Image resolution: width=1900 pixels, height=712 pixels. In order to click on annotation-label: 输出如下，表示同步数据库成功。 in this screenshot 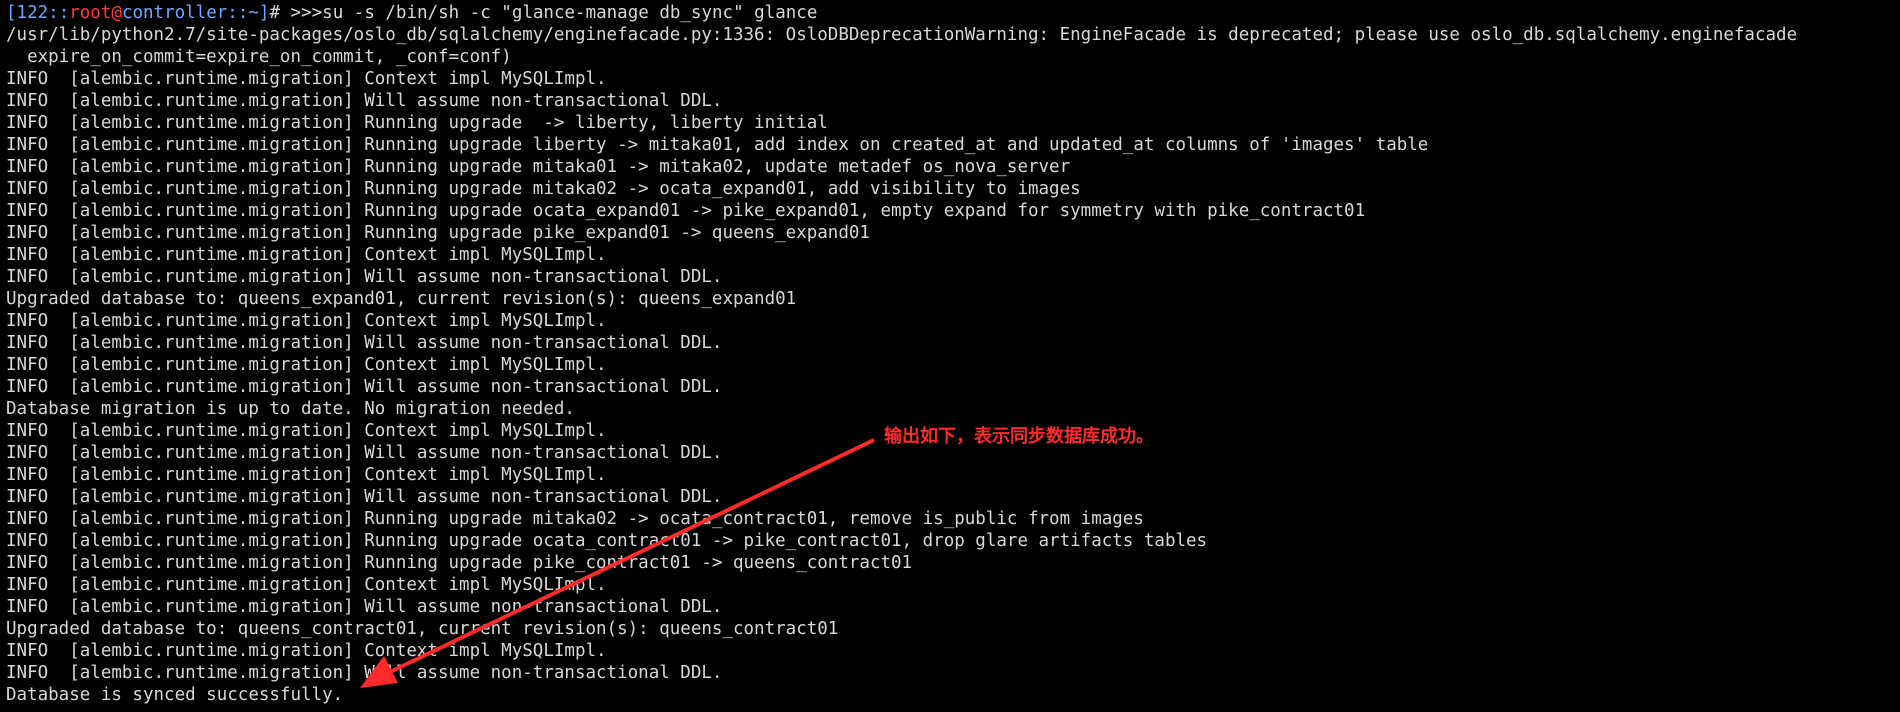, I will do `click(1019, 436)`.